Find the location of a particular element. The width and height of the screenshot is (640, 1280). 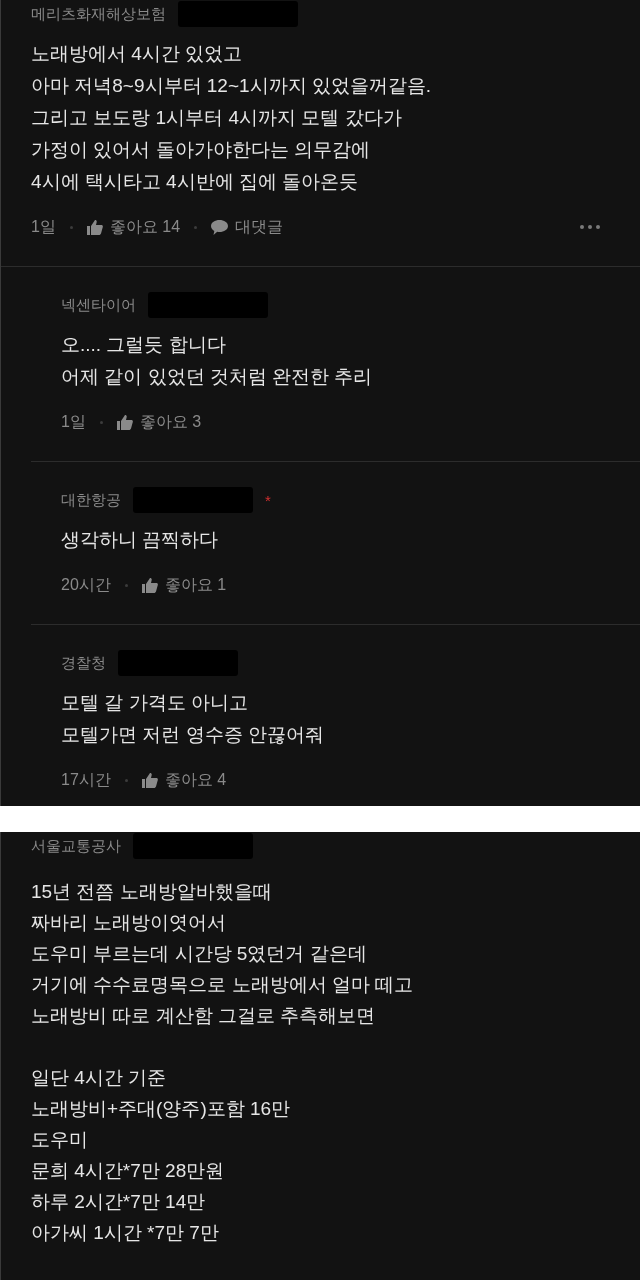

comment-text: 노래방에서 4시간 있었고 아마 저녁8~9시부터 12~1시까지 있었을꺼같음. 그리고 보도랑 1시부터 4시까지 모텔 갔다가 가정이 있어서 돌아가야한다는 의무감에 4시에 택시타고 4시반에 집에 돌아온듯 is located at coordinates (232, 118).